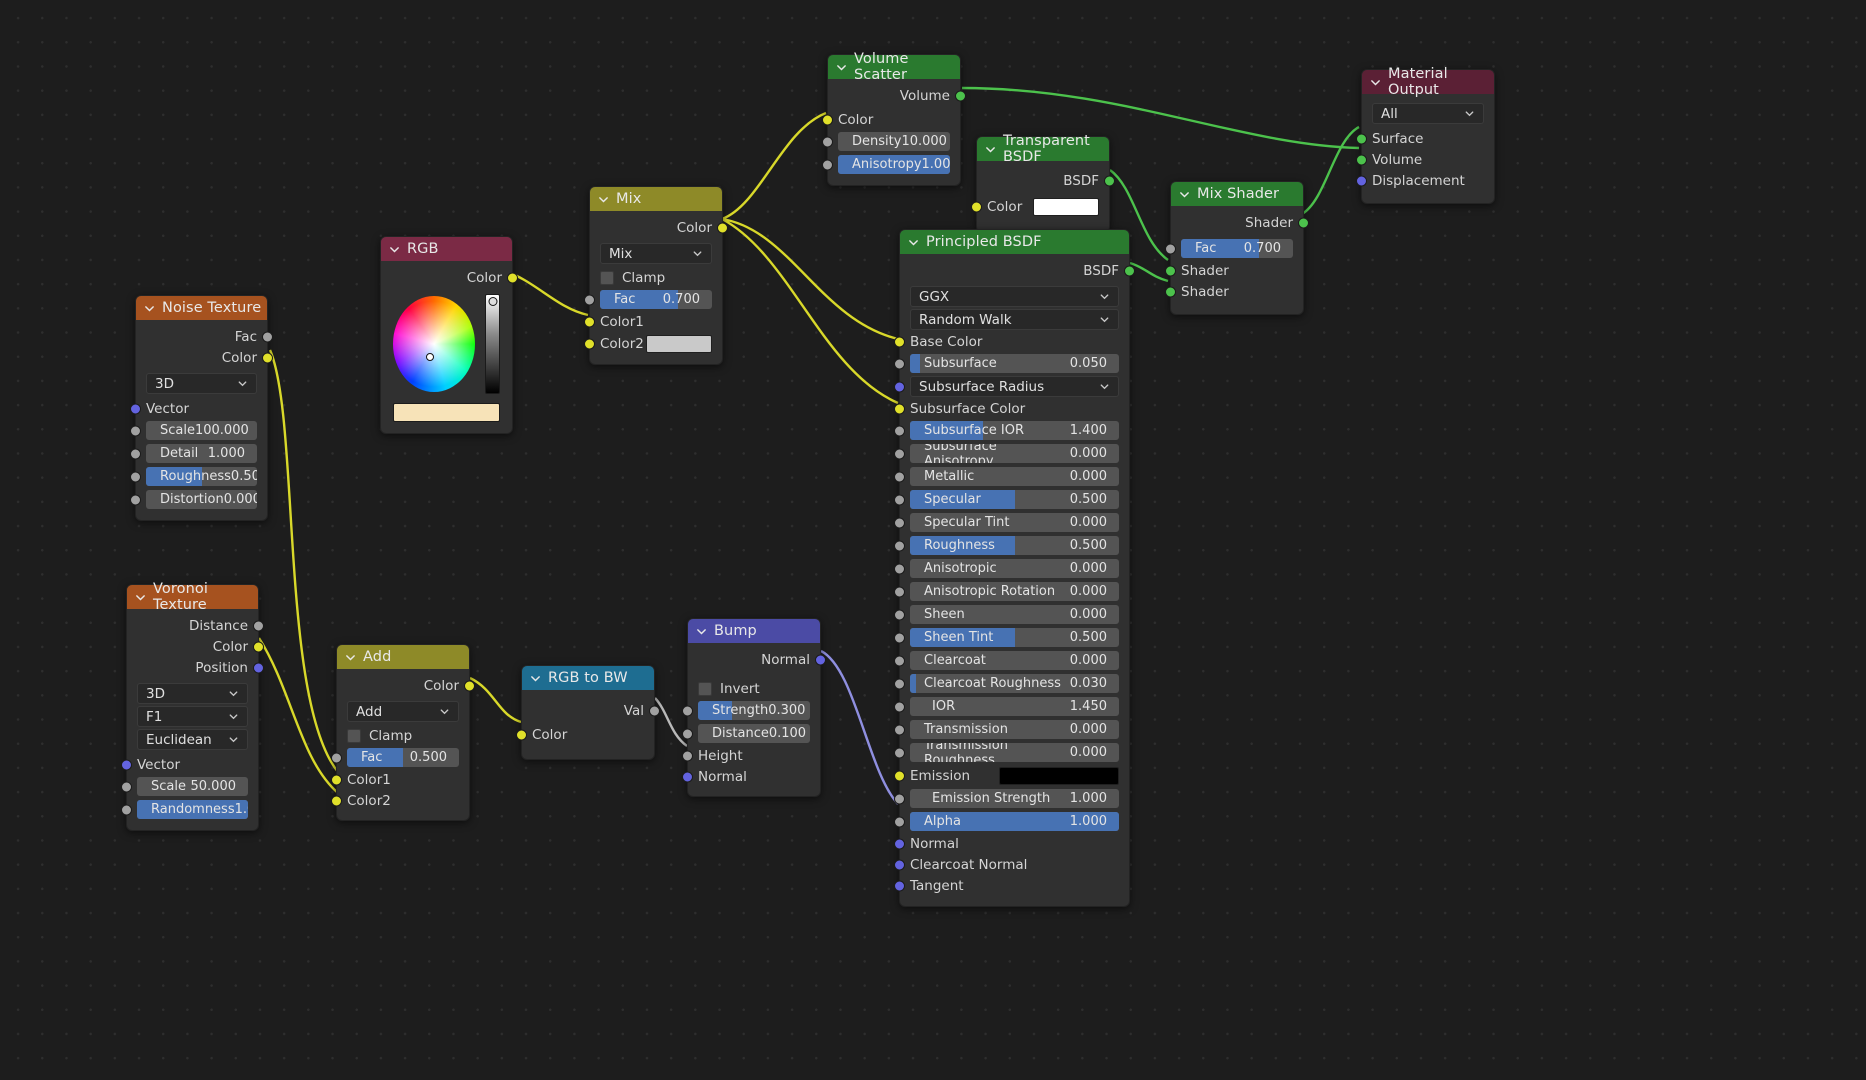 The height and width of the screenshot is (1080, 1866). What do you see at coordinates (1428, 82) in the screenshot?
I see `node-header-material-output: Material Output` at bounding box center [1428, 82].